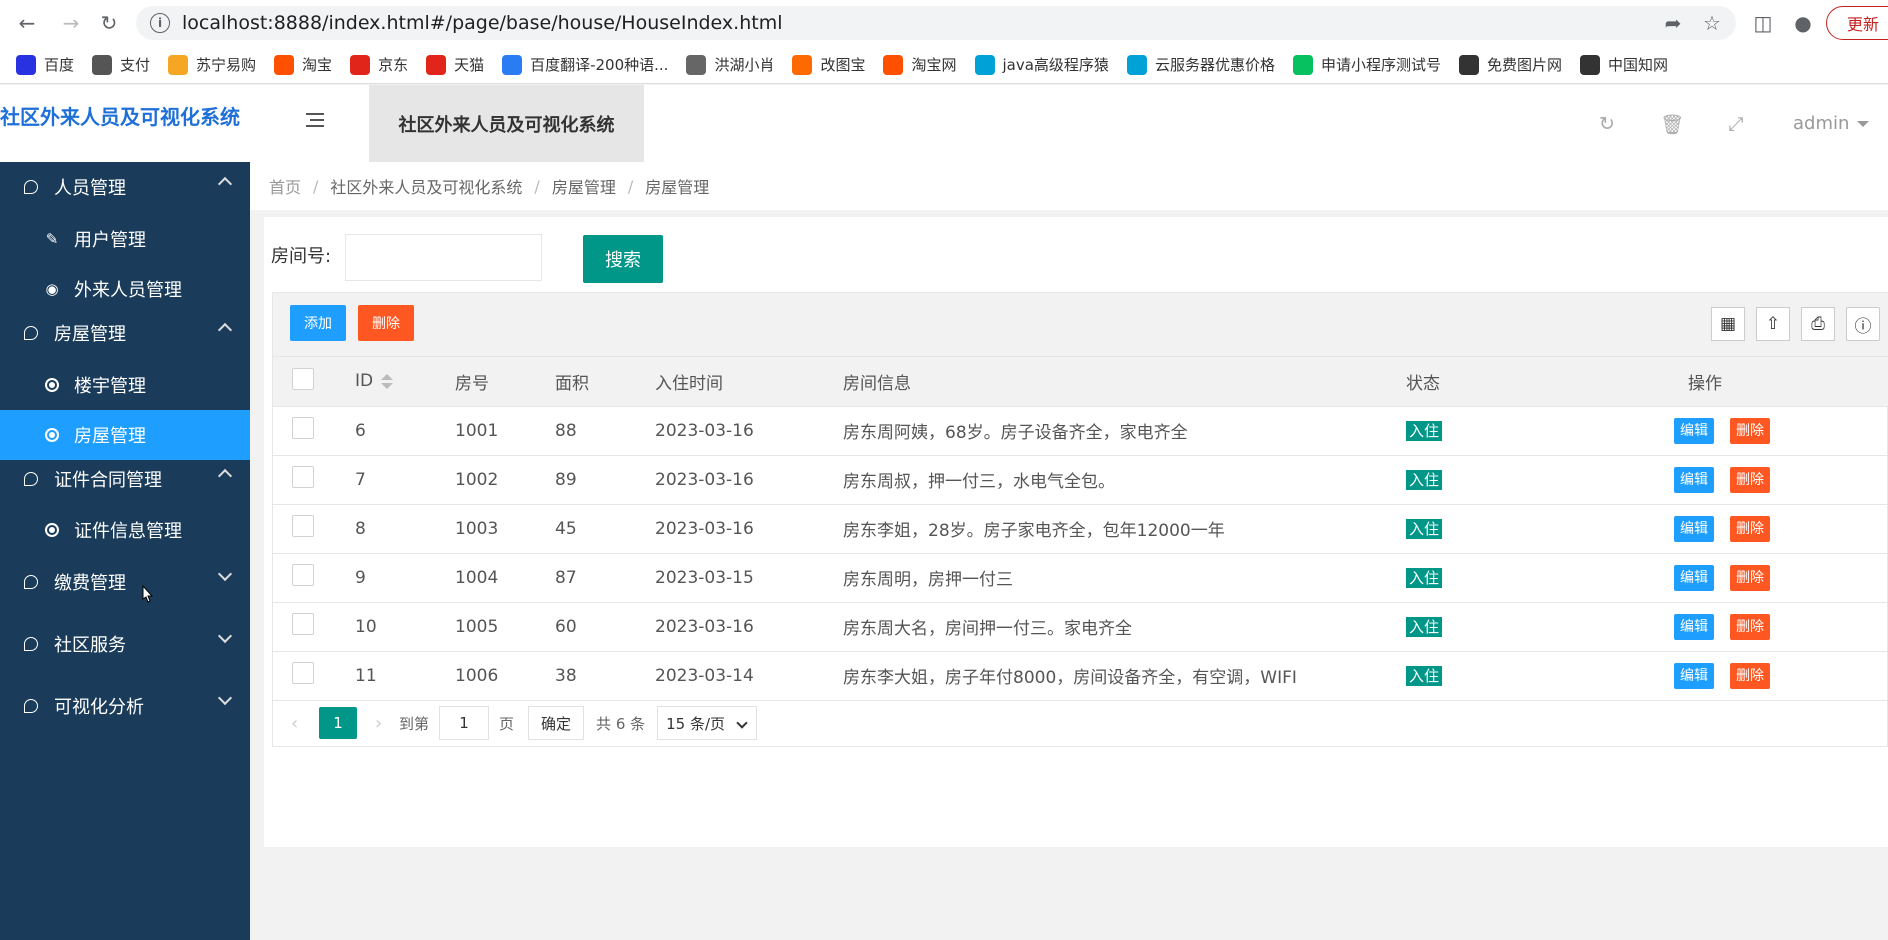 This screenshot has width=1888, height=940. Describe the element at coordinates (828, 64) in the screenshot. I see `bookmark-item: 改图宝` at that location.